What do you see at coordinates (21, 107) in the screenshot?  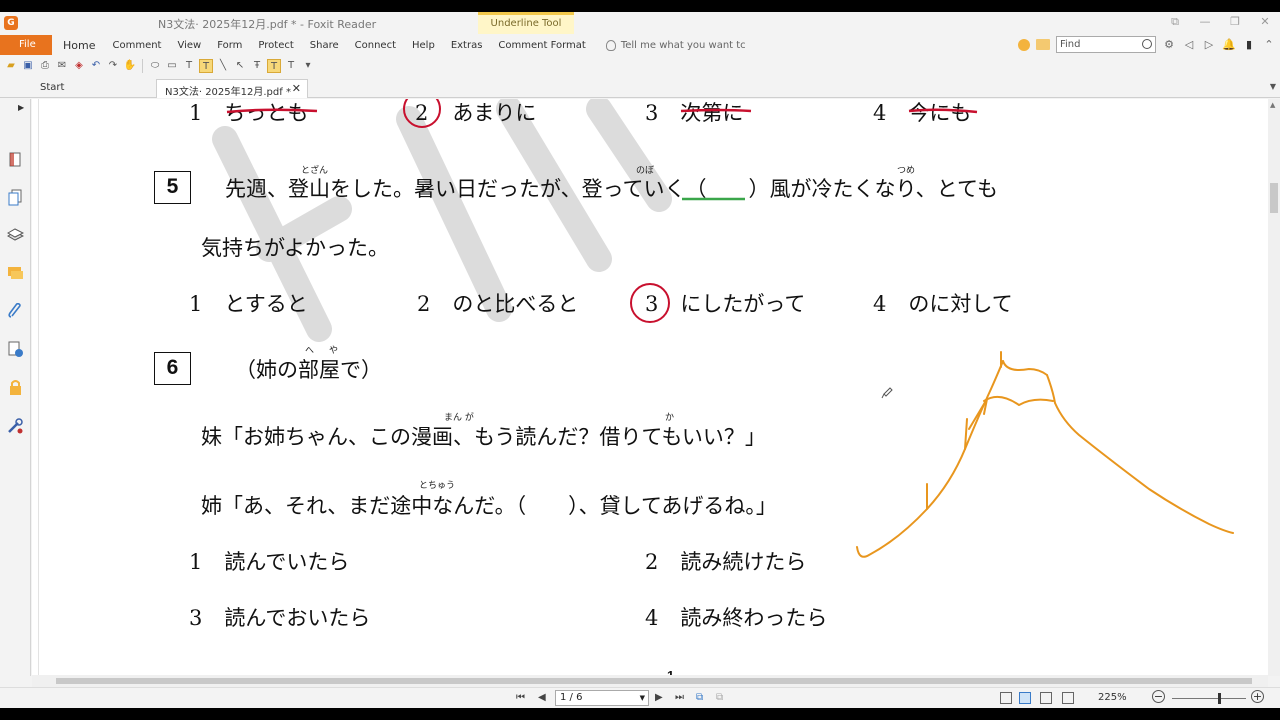 I see `expand-panel-icon: ▶` at bounding box center [21, 107].